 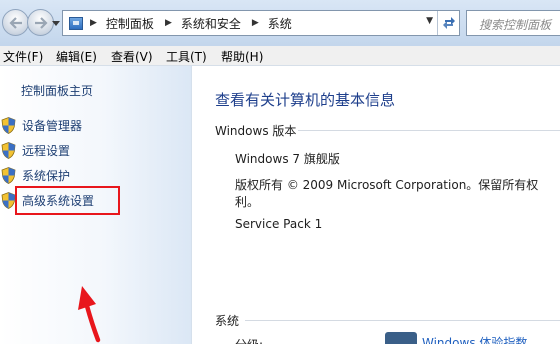 I want to click on edition-value: Windows 7 旗舰版, so click(x=287, y=159).